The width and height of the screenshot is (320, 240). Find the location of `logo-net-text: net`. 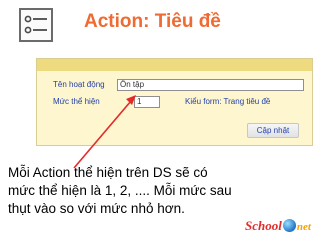

logo-net-text: net is located at coordinates (303, 227).